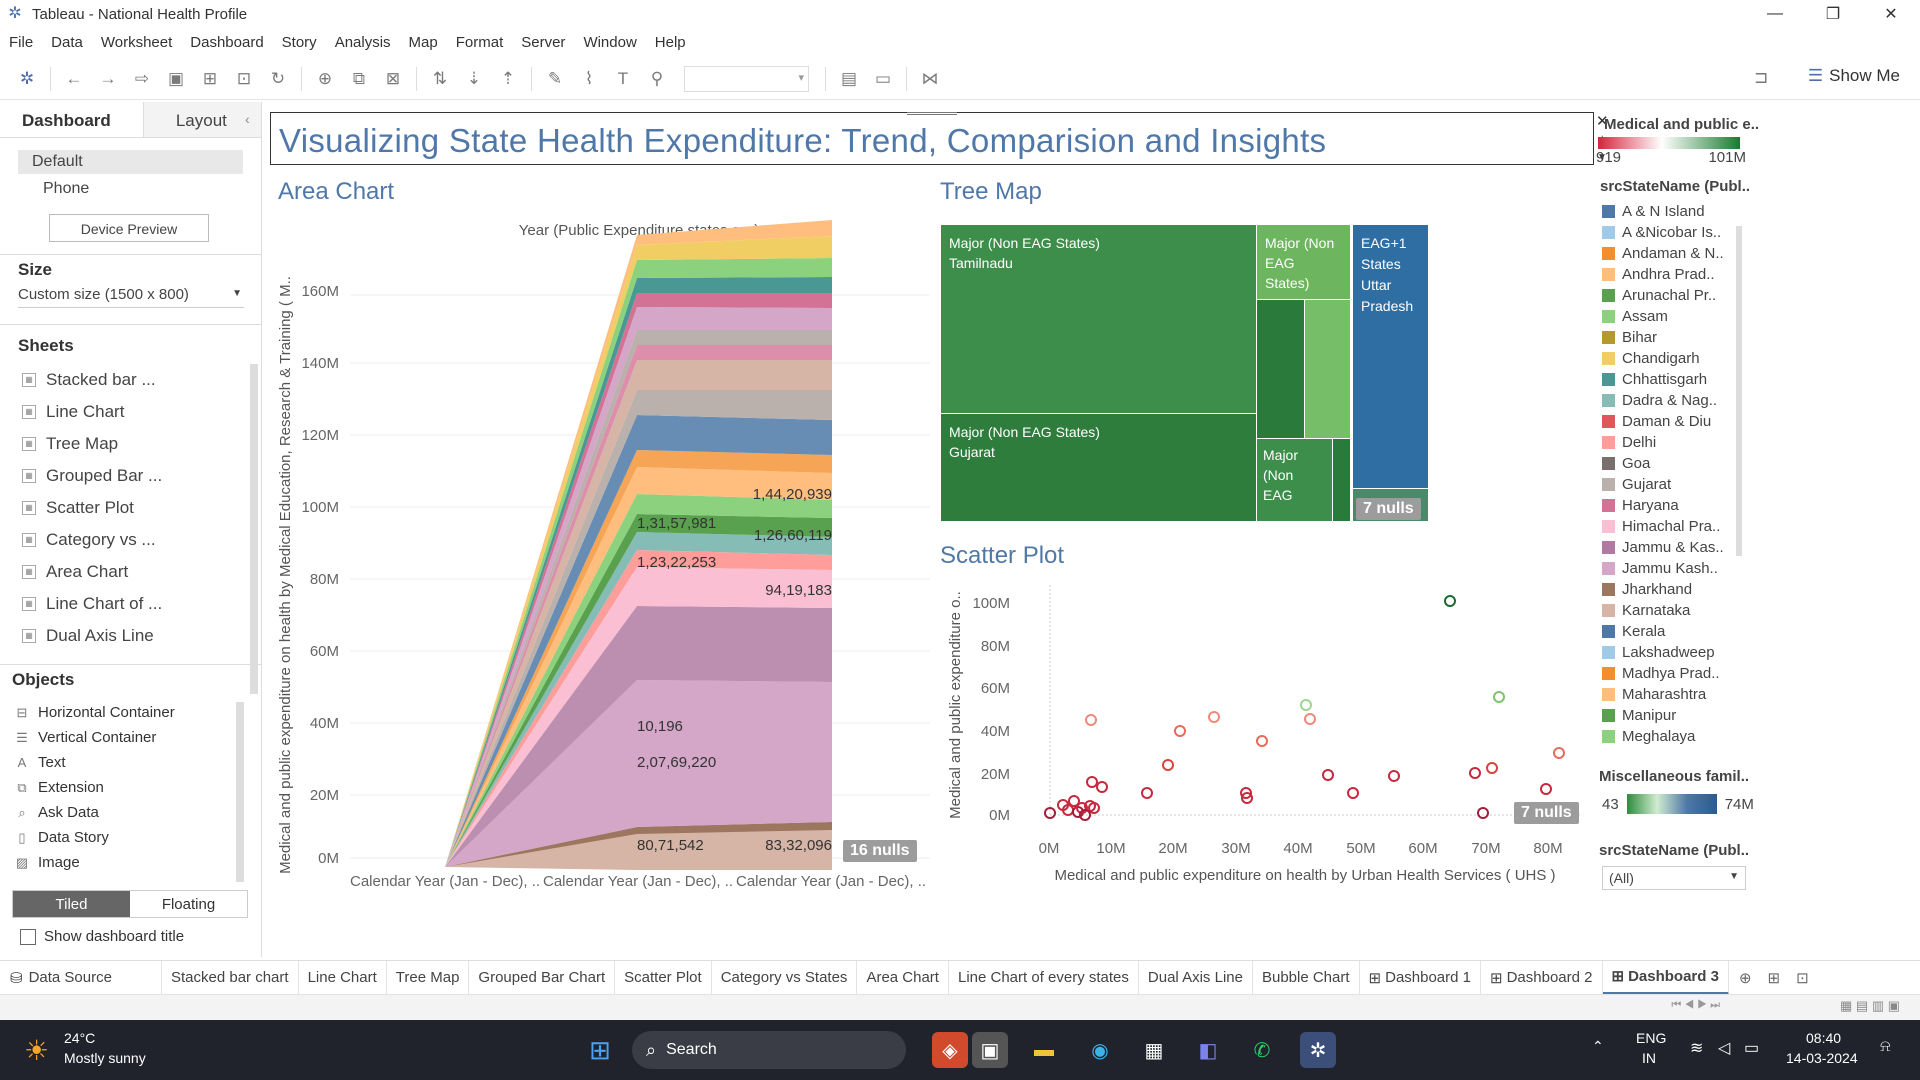  I want to click on new-datasource-icon: ⊞, so click(210, 79).